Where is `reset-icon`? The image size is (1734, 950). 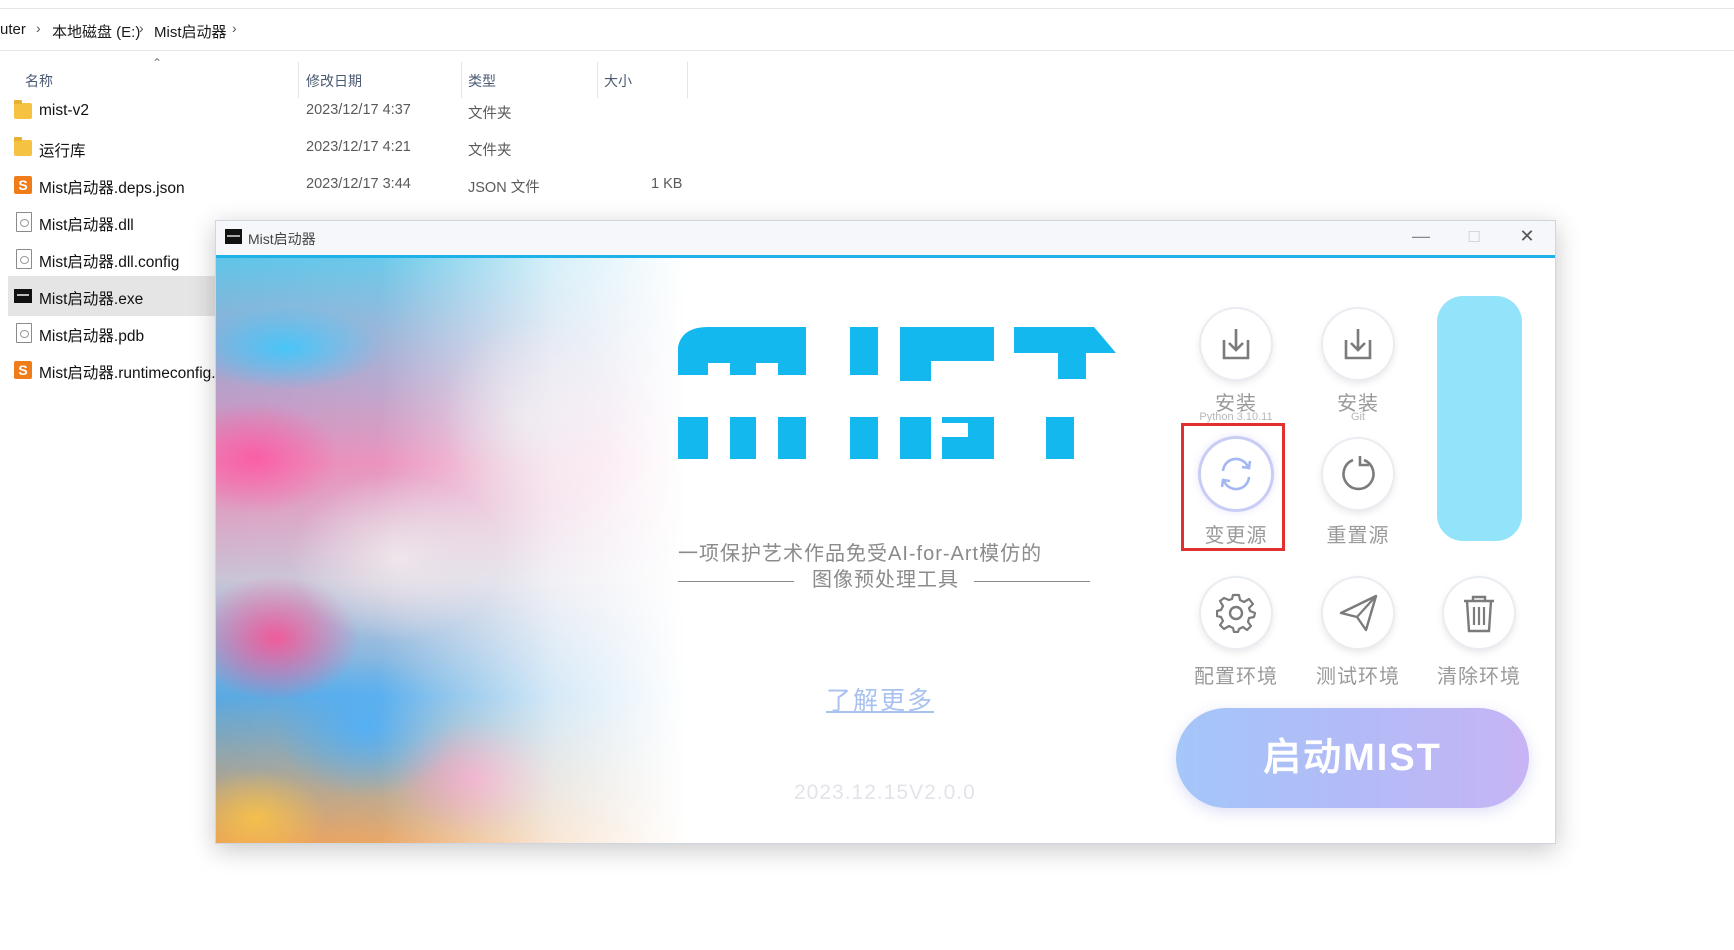
reset-icon is located at coordinates (1358, 473).